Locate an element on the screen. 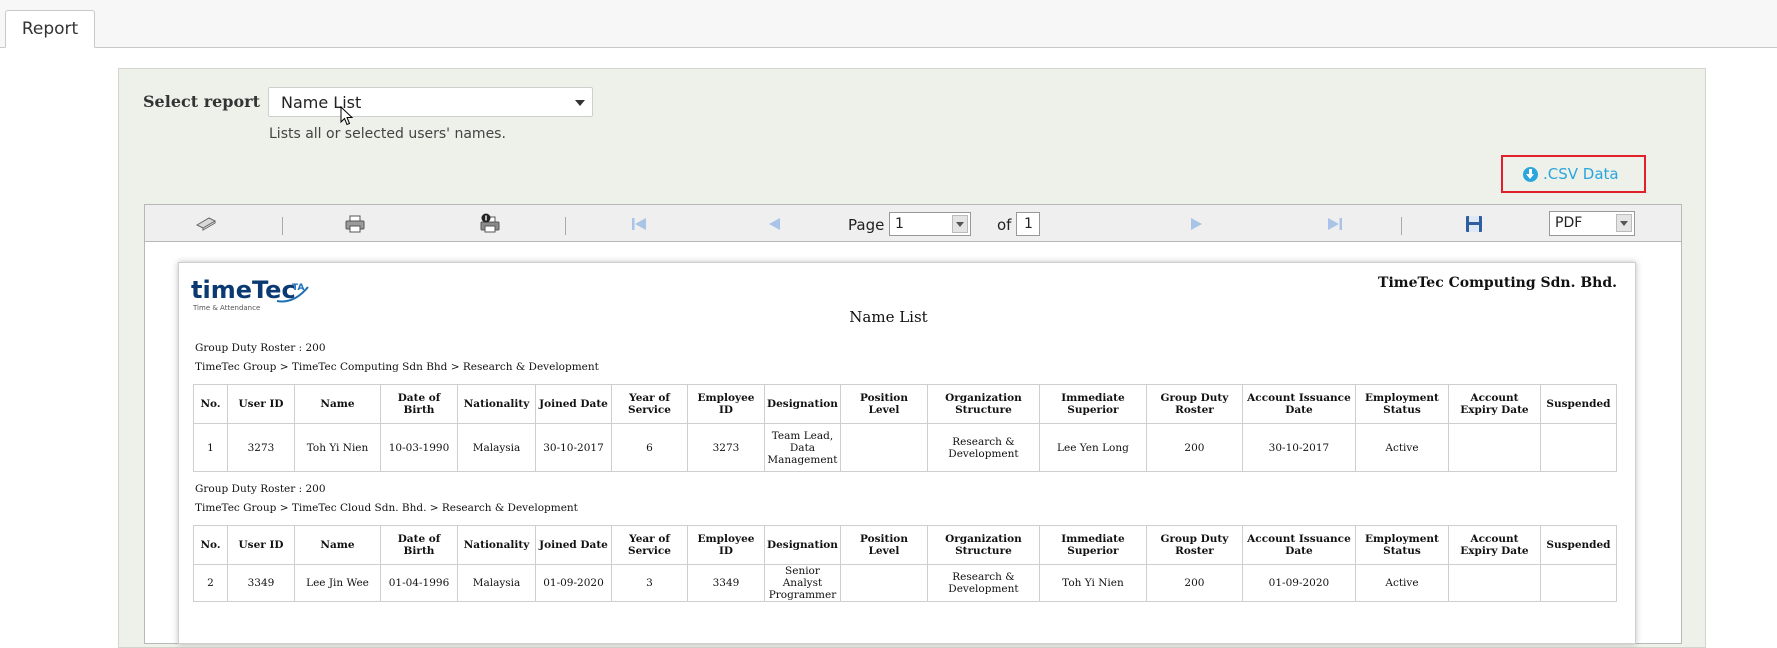 The width and height of the screenshot is (1777, 648). table-cell: Team Lead, Data Management is located at coordinates (802, 447).